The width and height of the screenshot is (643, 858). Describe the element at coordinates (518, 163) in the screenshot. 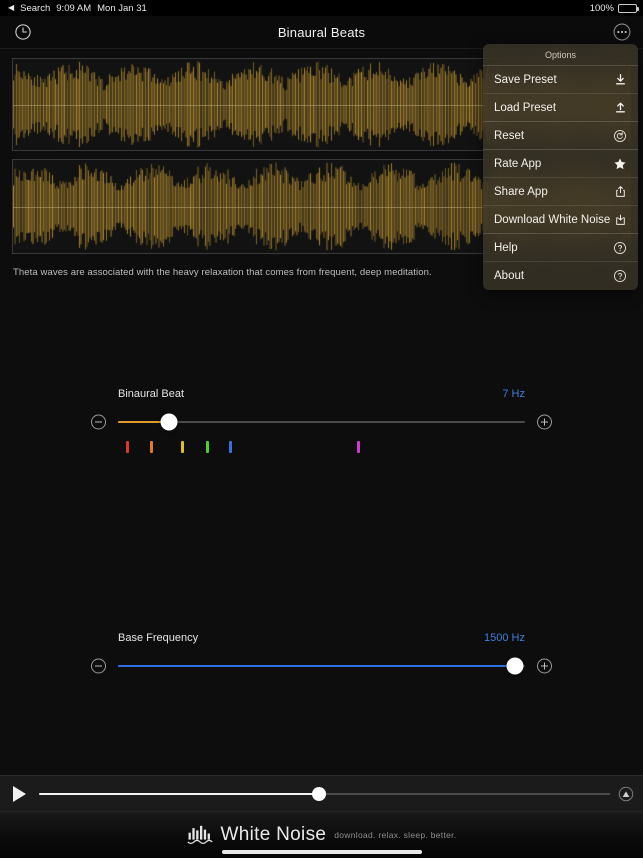

I see `menu-item-label: Rate App` at that location.